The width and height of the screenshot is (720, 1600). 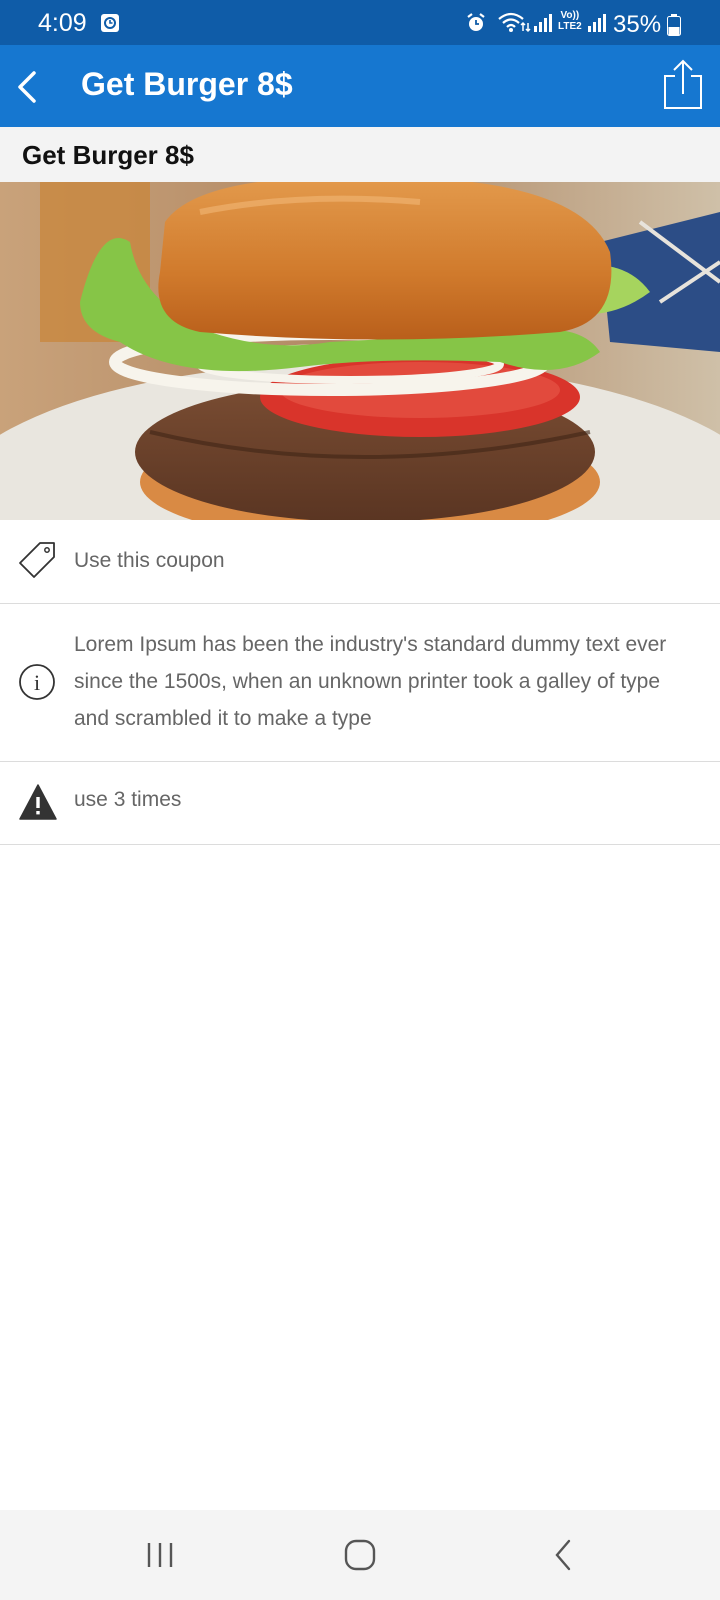 What do you see at coordinates (30, 87) in the screenshot?
I see `back-arrow-icon` at bounding box center [30, 87].